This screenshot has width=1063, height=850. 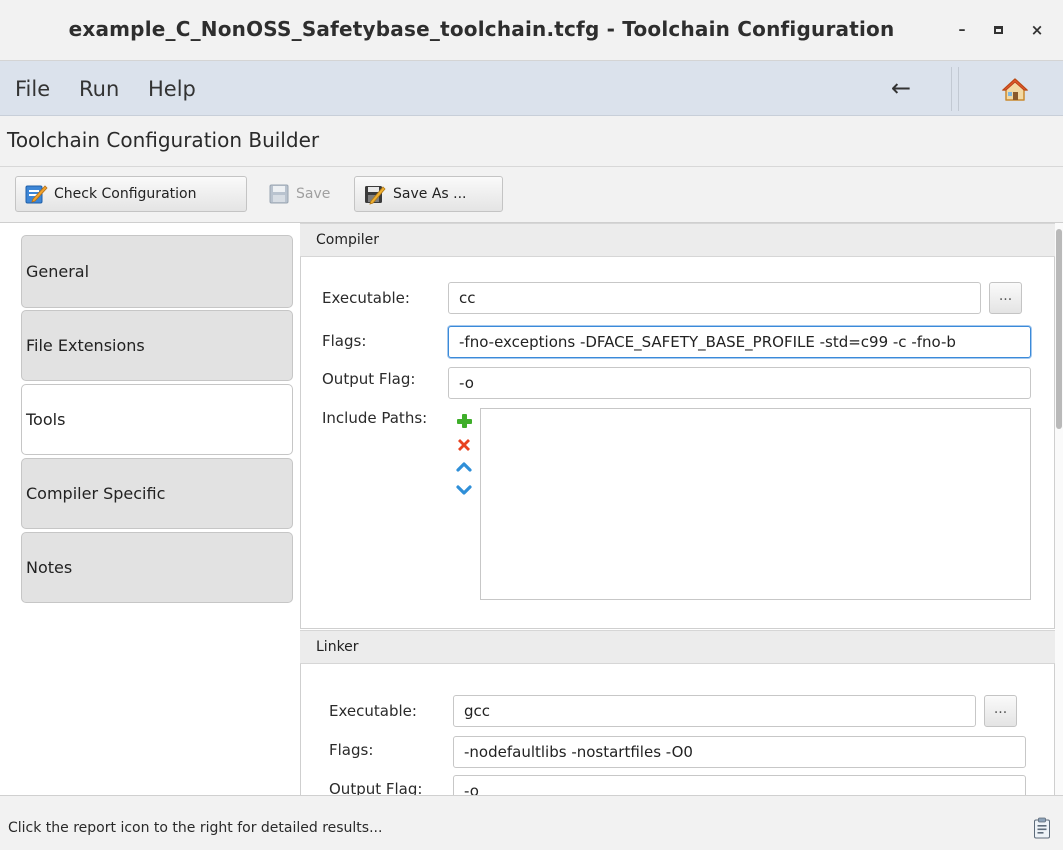 I want to click on linker-flags-label: Flags:, so click(x=351, y=750).